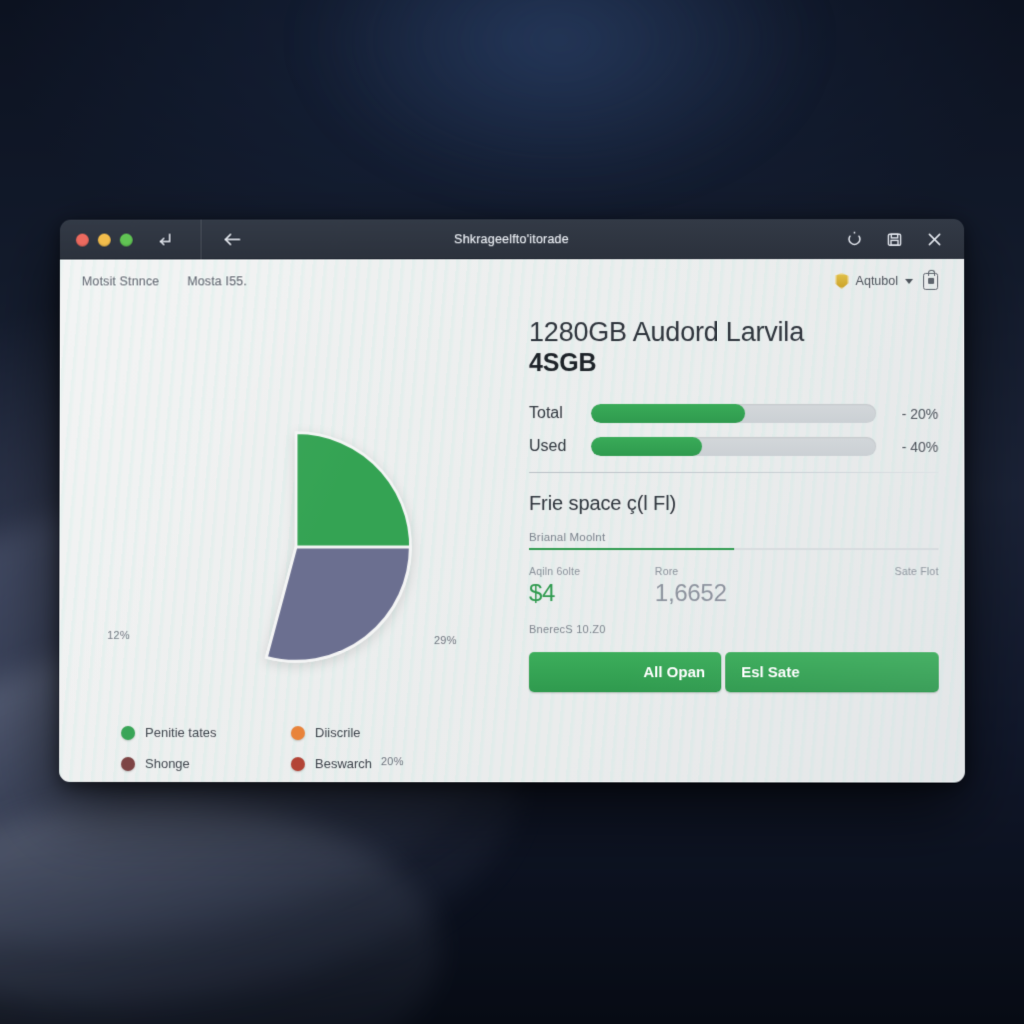  What do you see at coordinates (338, 604) in the screenshot?
I see `pie-slice-brow-ide` at bounding box center [338, 604].